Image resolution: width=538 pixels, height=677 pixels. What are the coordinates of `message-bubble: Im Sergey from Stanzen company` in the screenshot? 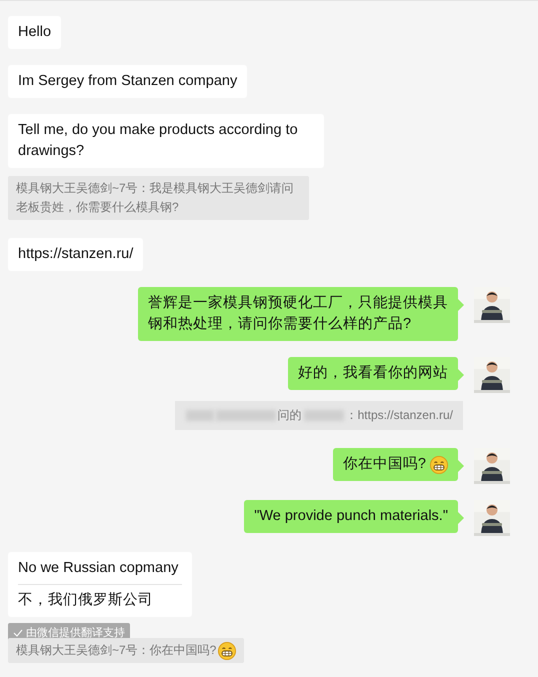 It's located at (128, 81).